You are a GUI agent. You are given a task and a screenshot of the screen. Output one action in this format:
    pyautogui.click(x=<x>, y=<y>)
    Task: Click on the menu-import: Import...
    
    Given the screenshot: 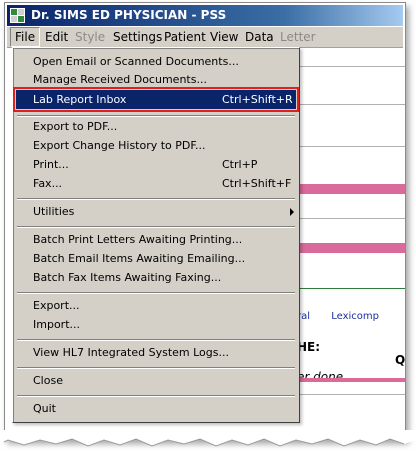 What is the action you would take?
    pyautogui.click(x=156, y=324)
    